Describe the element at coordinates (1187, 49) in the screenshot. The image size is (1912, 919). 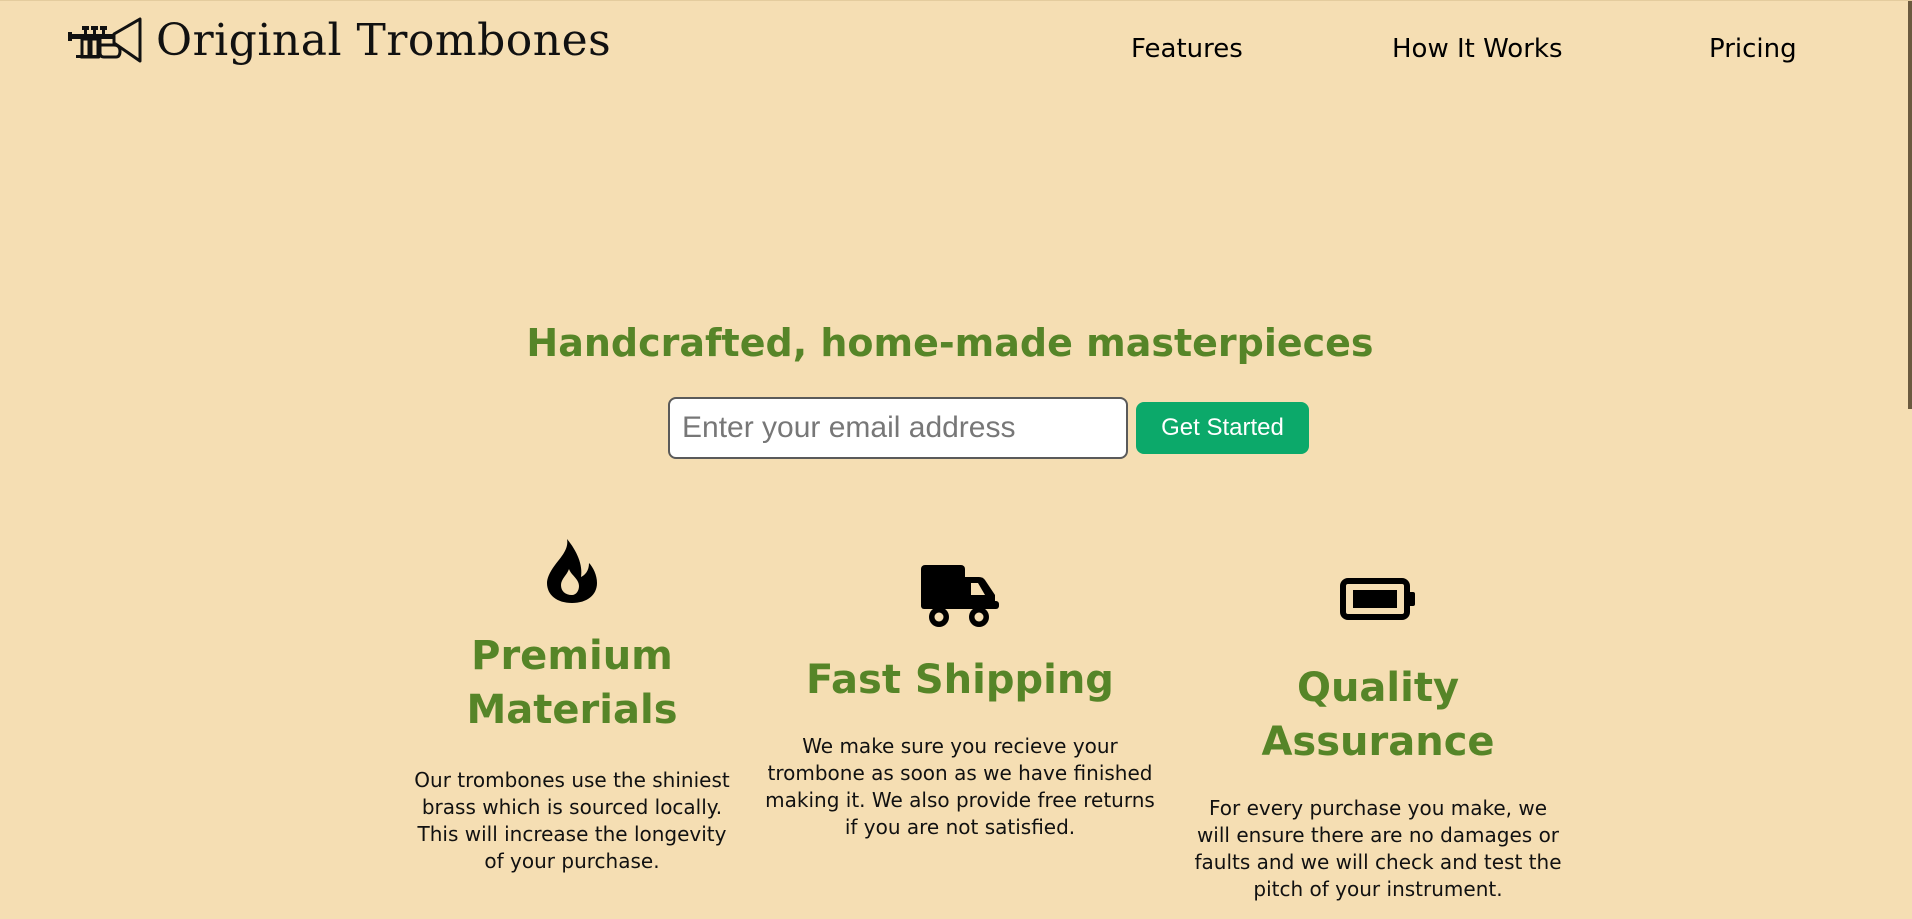
I see `nav-link-features: Features` at that location.